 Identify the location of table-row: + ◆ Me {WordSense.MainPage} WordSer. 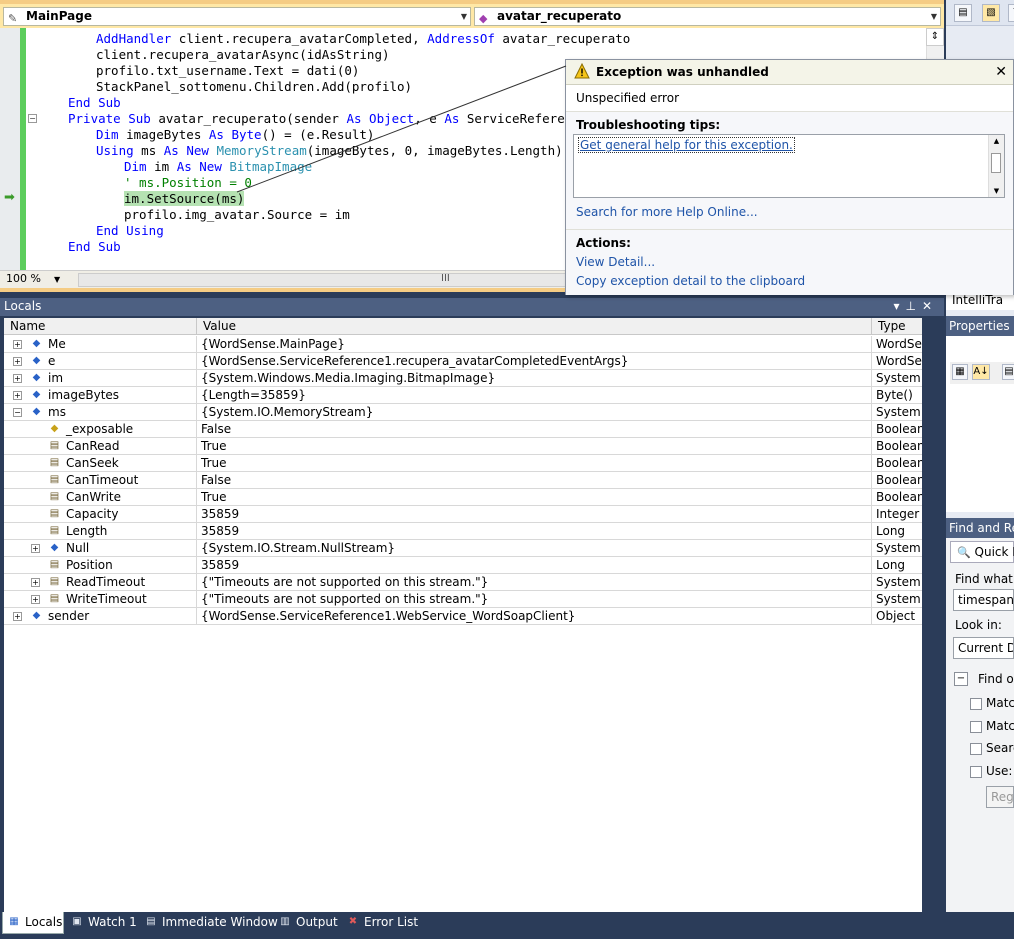
(463, 344).